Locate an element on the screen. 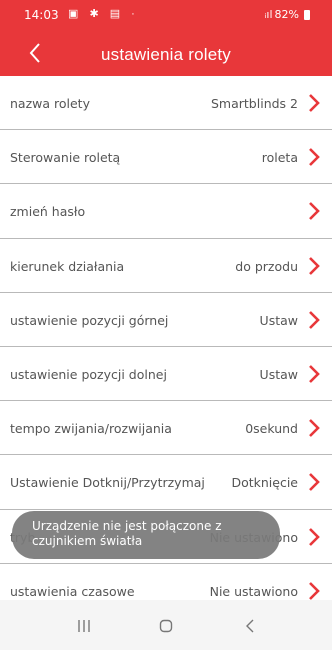  battery-percent: 82% is located at coordinates (286, 14).